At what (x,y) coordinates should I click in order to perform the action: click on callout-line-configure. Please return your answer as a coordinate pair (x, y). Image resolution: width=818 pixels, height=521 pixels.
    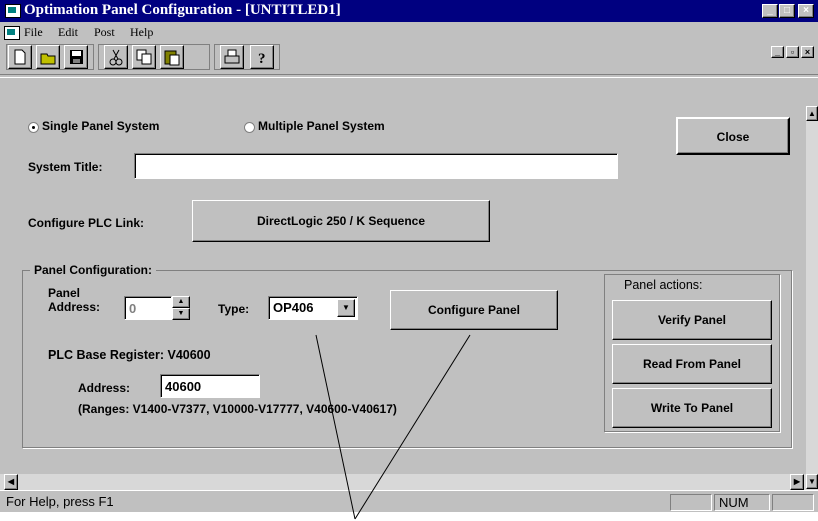
    Looking at the image, I should click on (412, 427).